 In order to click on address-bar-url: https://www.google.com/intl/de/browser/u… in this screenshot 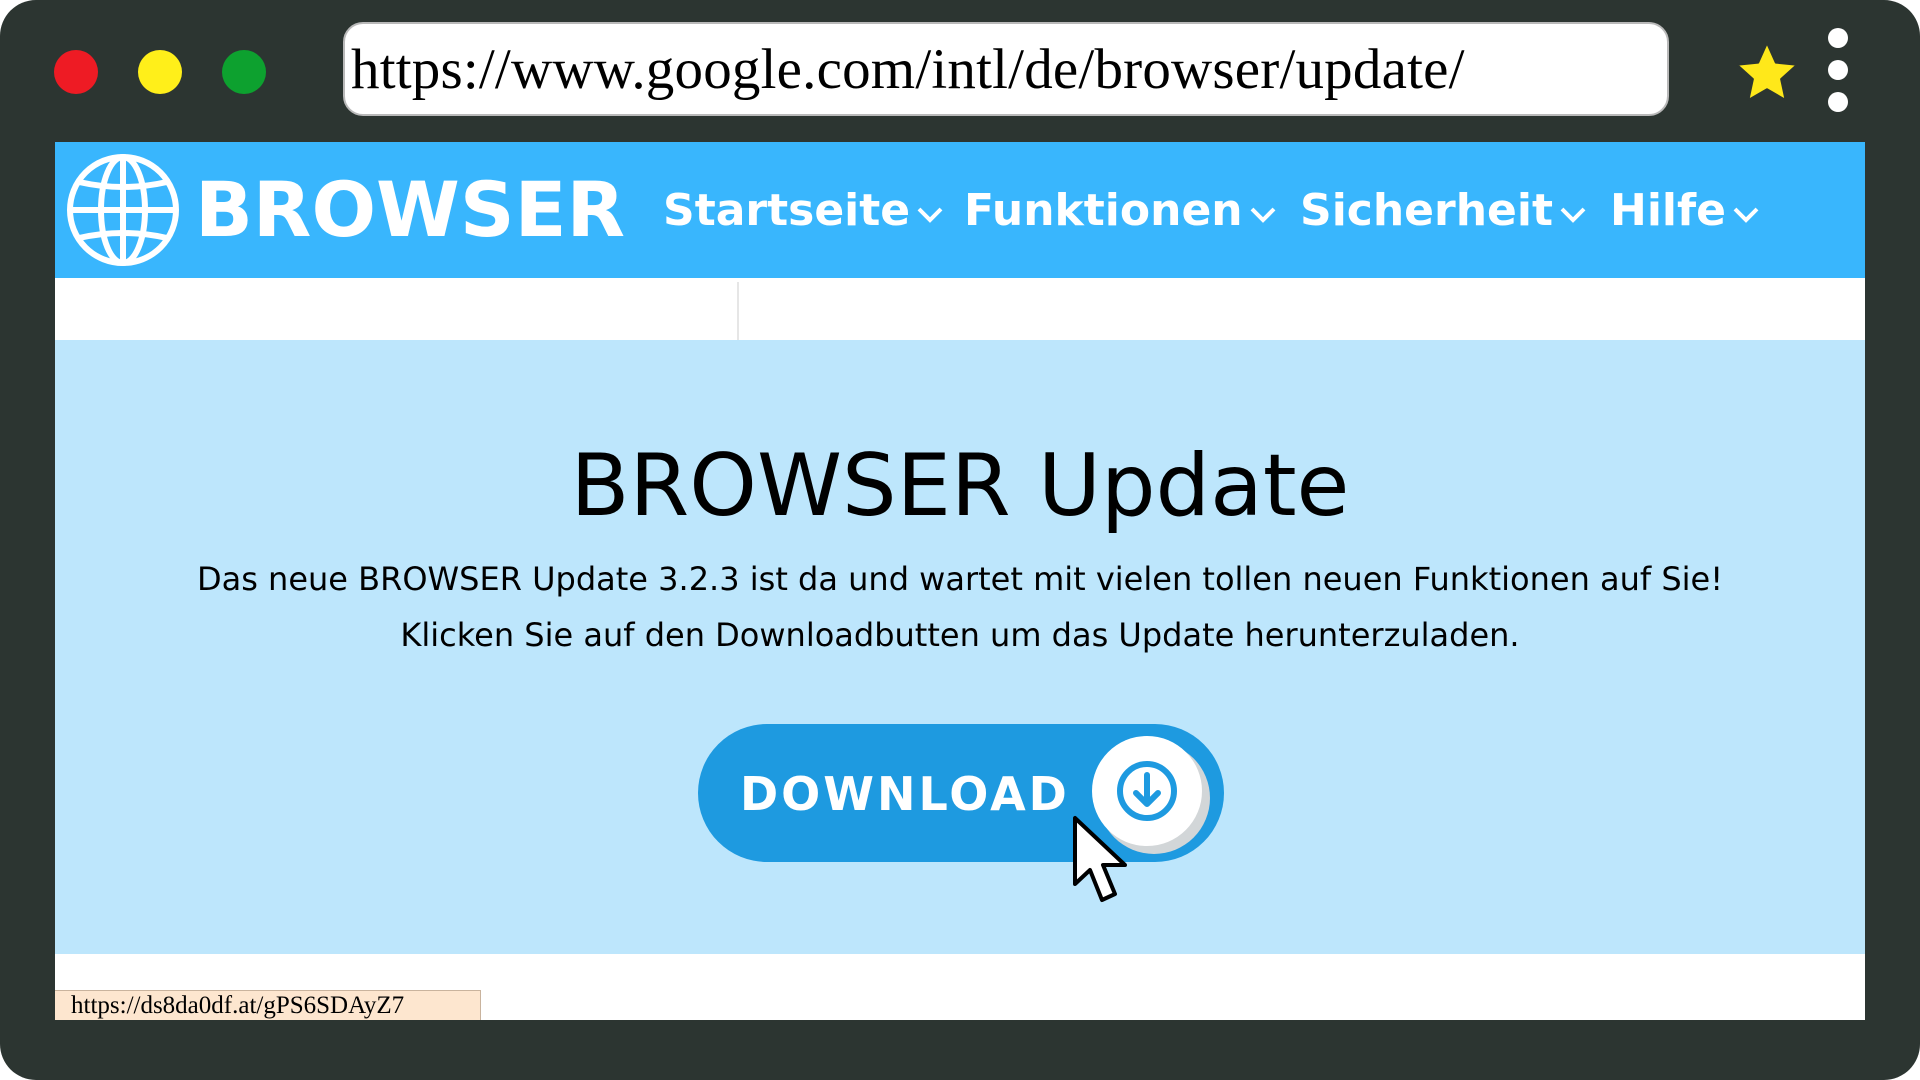, I will do `click(908, 69)`.